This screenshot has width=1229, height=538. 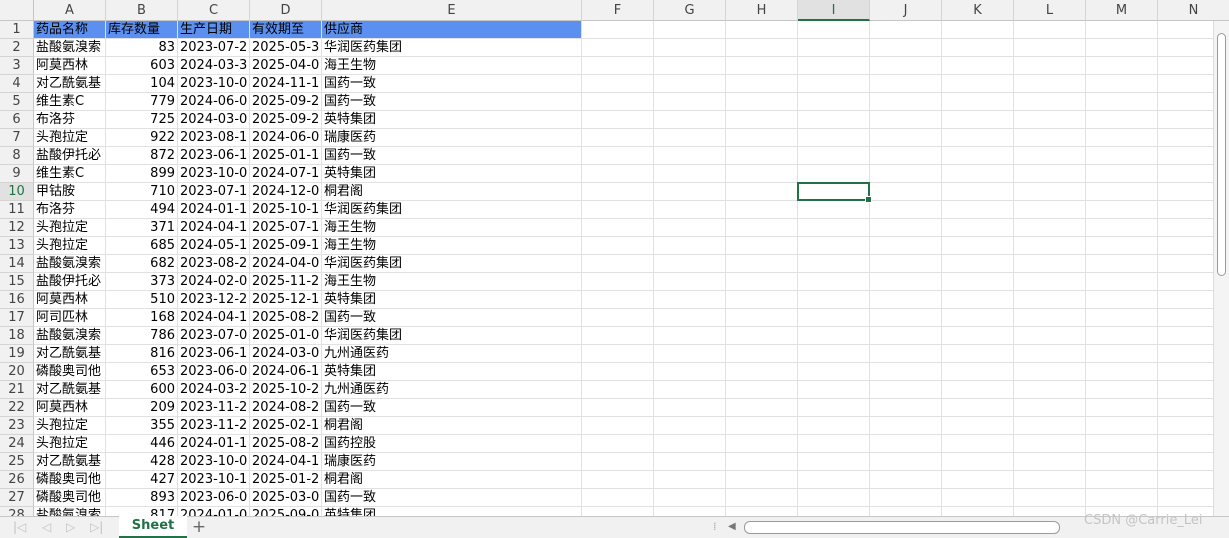 What do you see at coordinates (17, 138) in the screenshot?
I see `row-header: 7` at bounding box center [17, 138].